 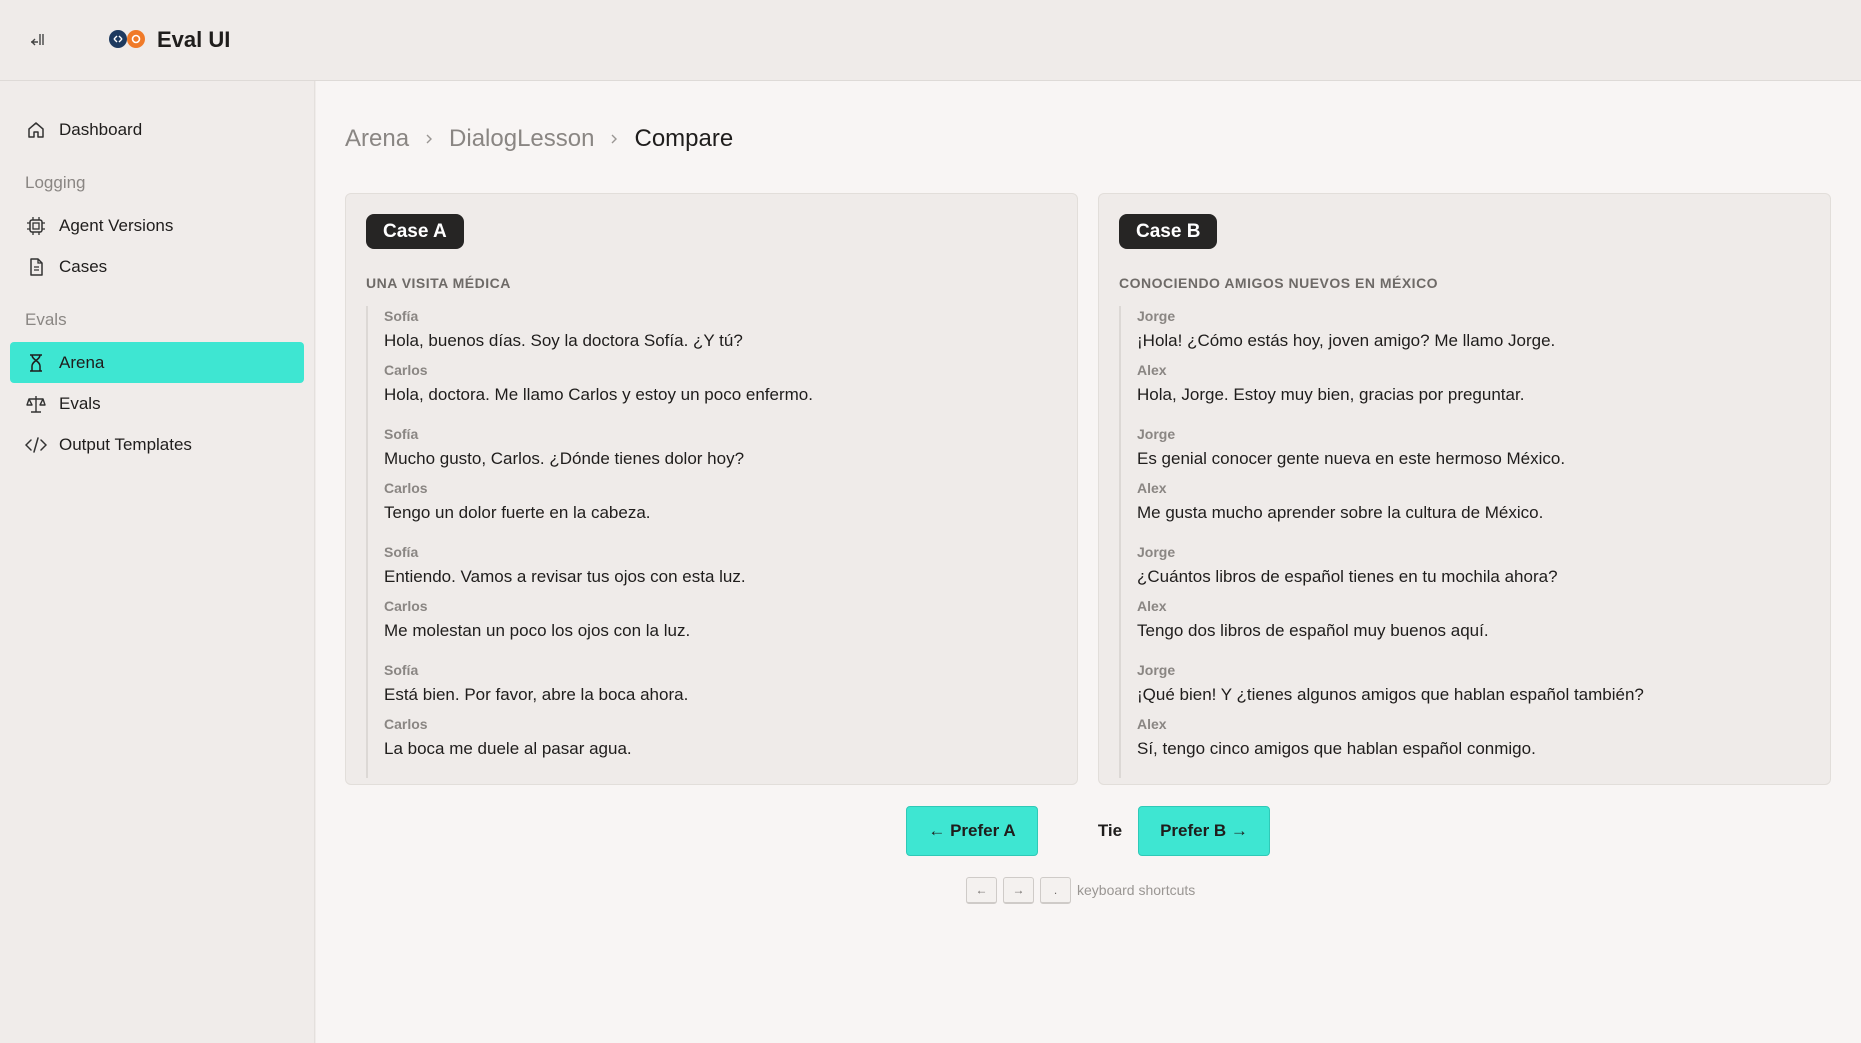 I want to click on sidebar-item-output-templates: Output Templates, so click(x=157, y=444).